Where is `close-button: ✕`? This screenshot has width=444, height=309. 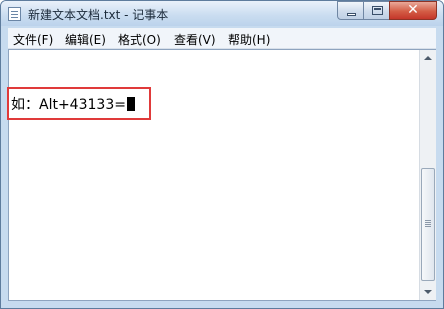 close-button: ✕ is located at coordinates (413, 10).